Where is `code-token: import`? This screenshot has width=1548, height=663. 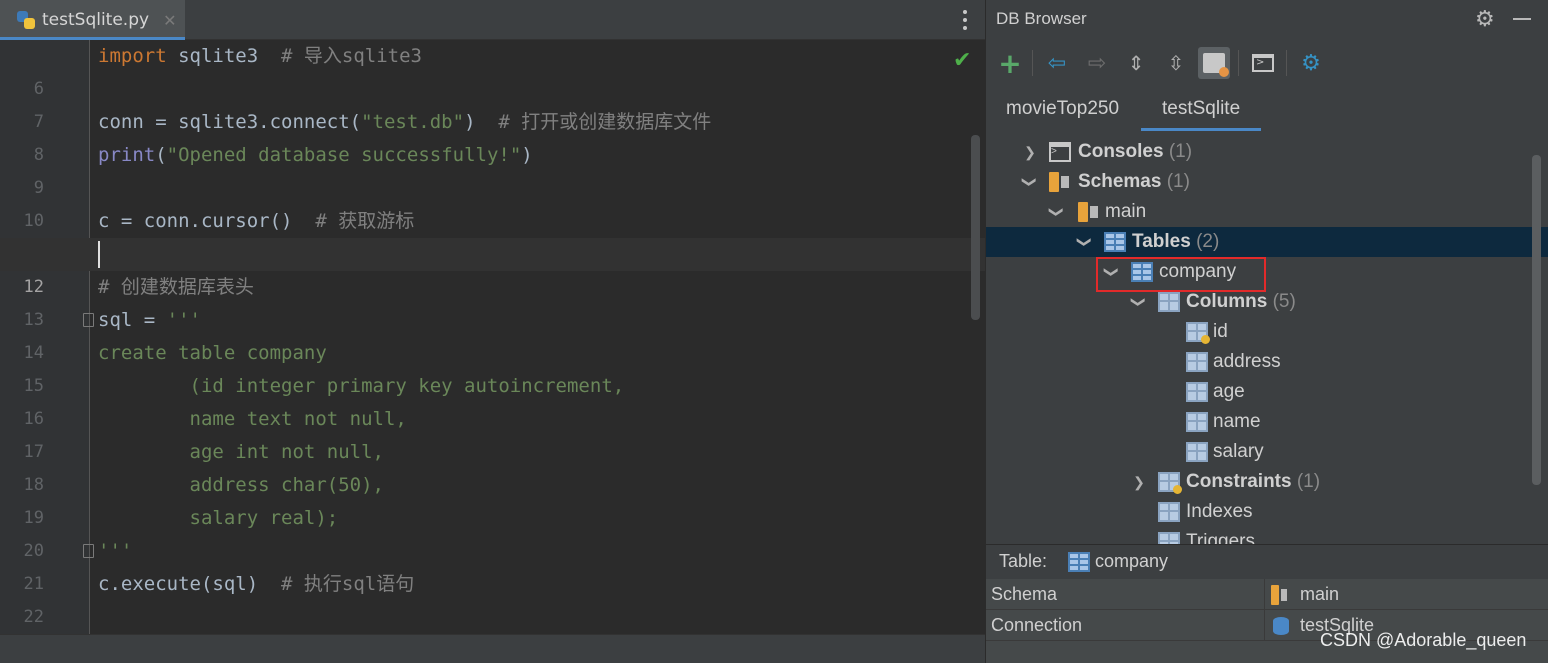 code-token: import is located at coordinates (132, 56).